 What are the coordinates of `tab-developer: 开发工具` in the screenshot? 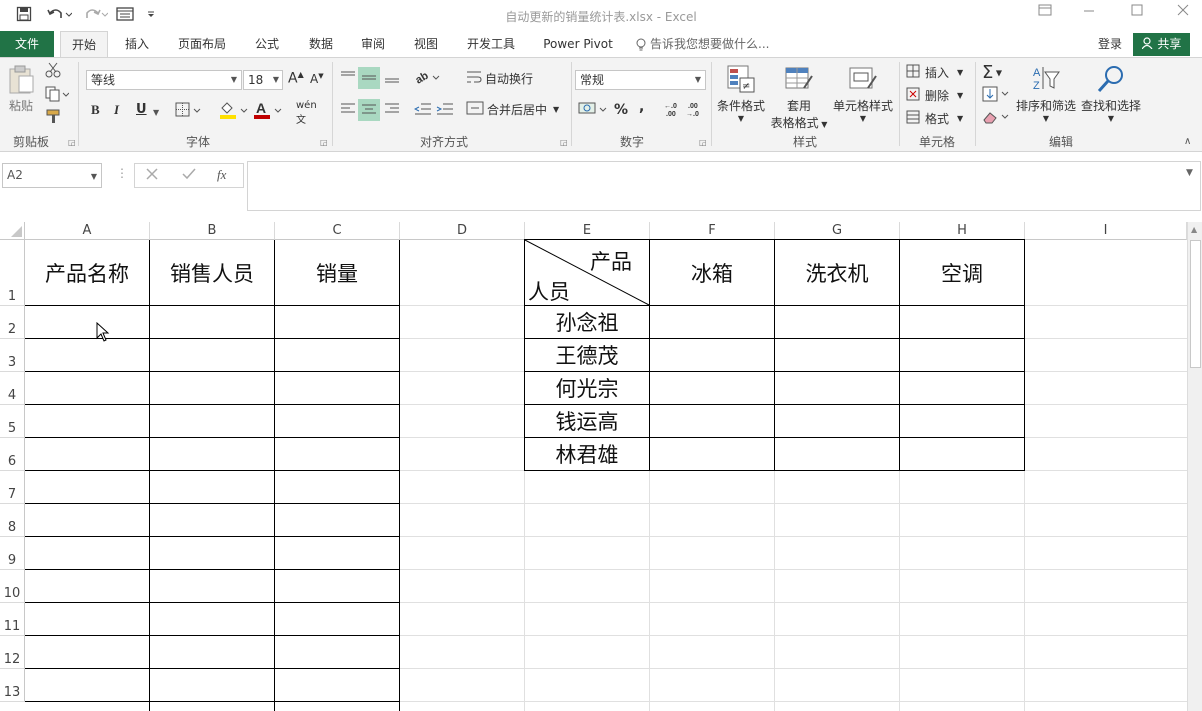 It's located at (491, 44).